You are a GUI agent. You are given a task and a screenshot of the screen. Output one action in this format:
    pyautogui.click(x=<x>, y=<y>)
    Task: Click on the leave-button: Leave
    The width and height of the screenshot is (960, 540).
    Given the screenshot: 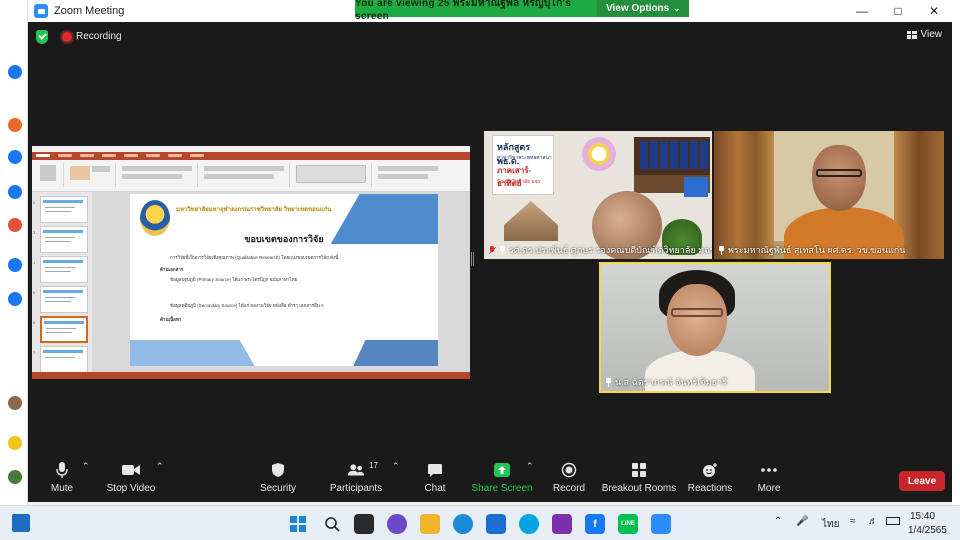 What is the action you would take?
    pyautogui.click(x=922, y=481)
    